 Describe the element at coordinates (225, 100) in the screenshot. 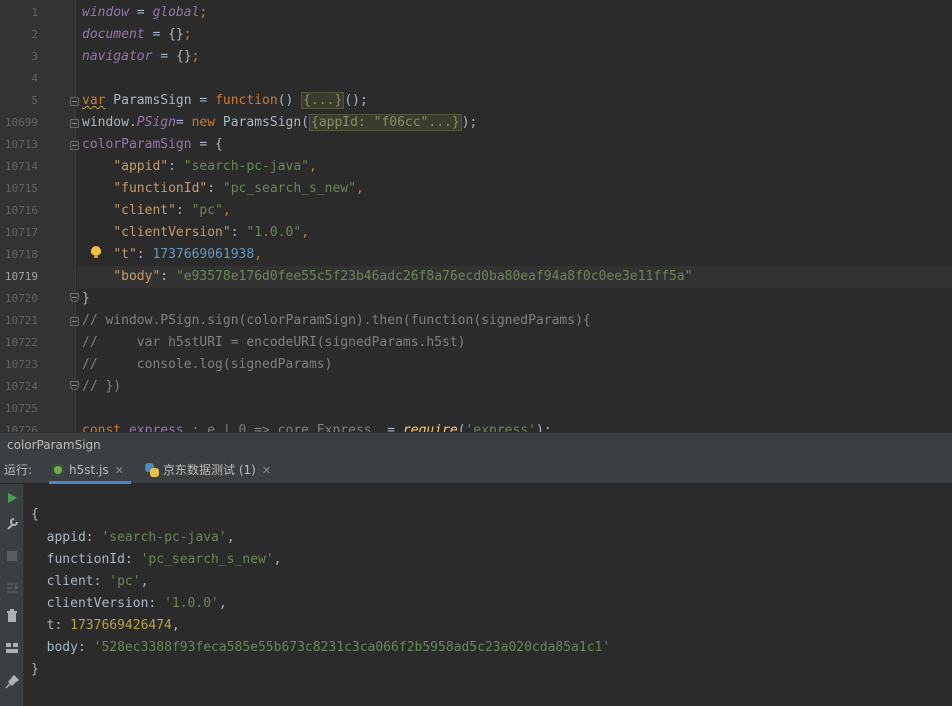

I see `code-line: var ParamsSign = function() {...} ();` at that location.